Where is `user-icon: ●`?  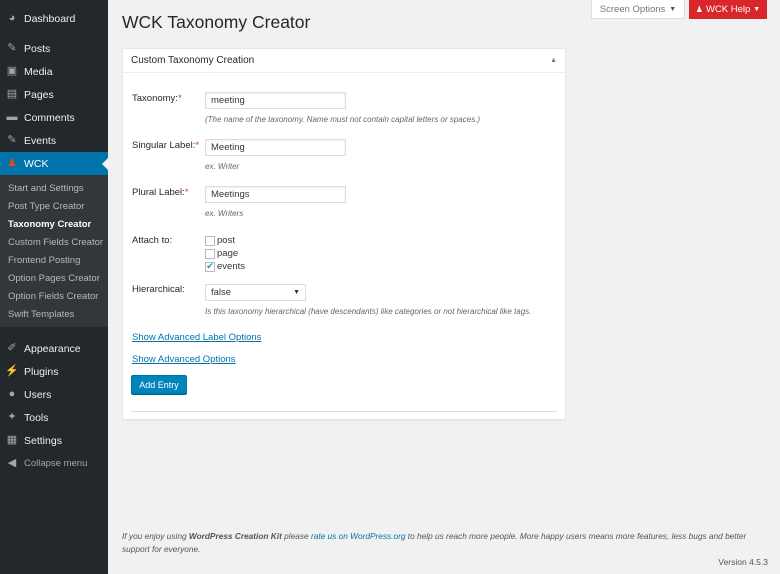
user-icon: ● is located at coordinates (12, 394).